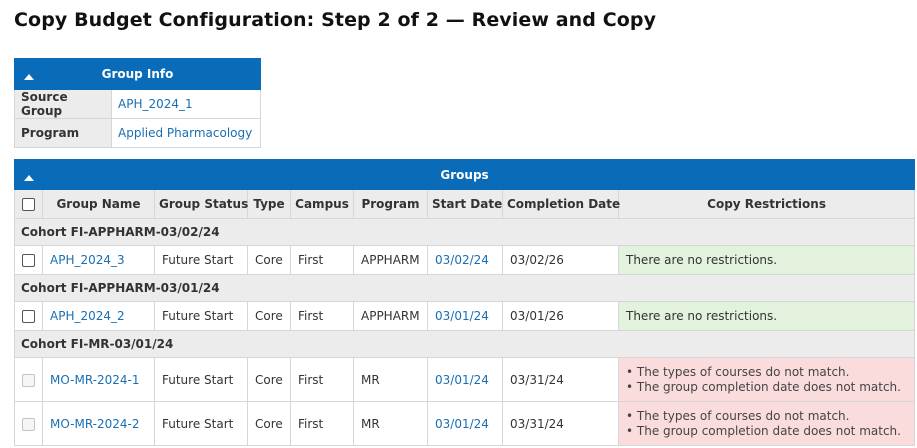 The width and height of the screenshot is (917, 448). What do you see at coordinates (560, 260) in the screenshot?
I see `completion-date: 03/02/26` at bounding box center [560, 260].